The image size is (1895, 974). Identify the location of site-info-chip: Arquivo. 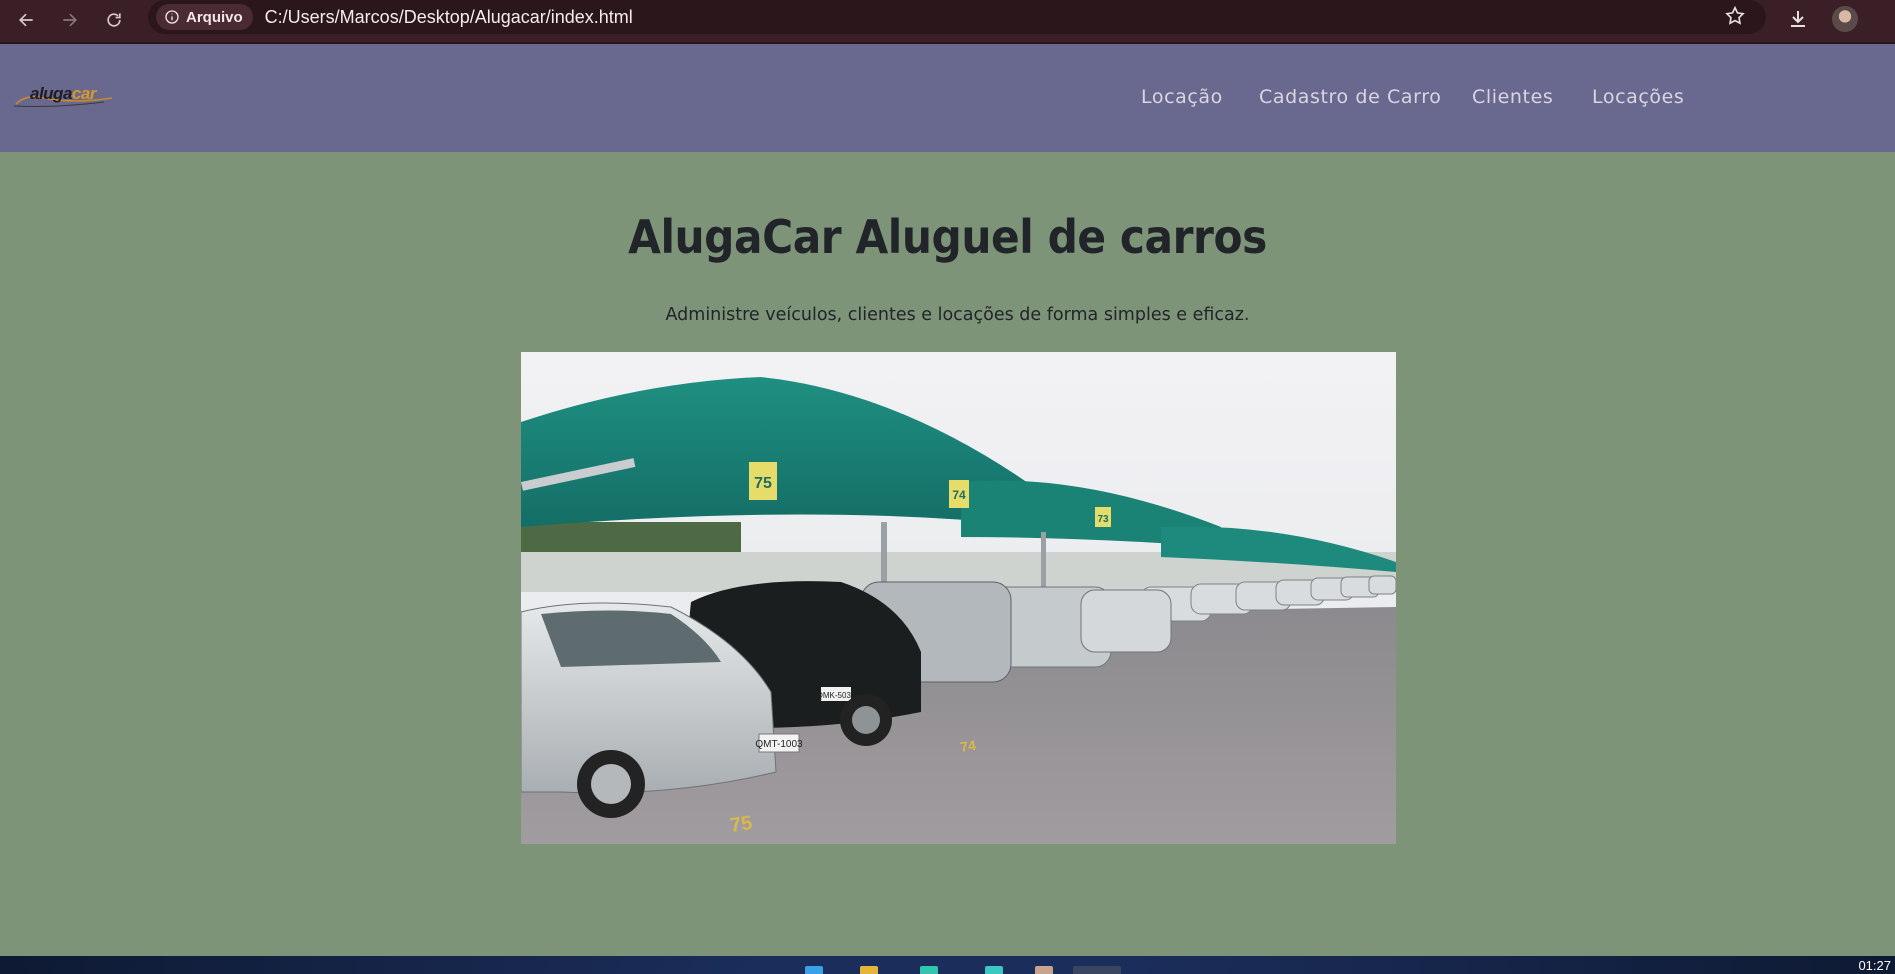
(204, 17).